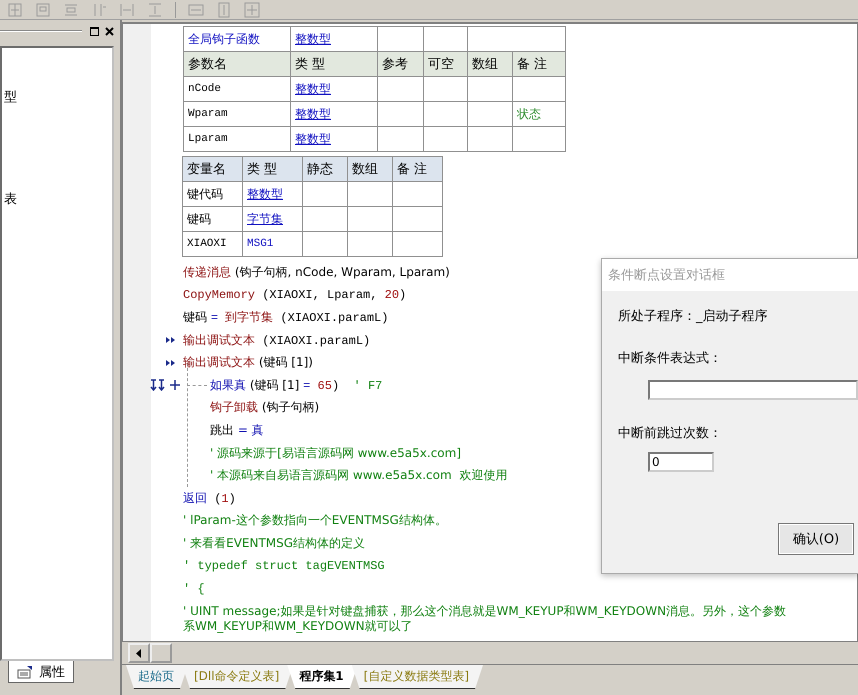 The image size is (858, 695). What do you see at coordinates (285, 317) in the screenshot?
I see `code-line: 键码 = 到字节集 (XIAOXI.paramL)` at bounding box center [285, 317].